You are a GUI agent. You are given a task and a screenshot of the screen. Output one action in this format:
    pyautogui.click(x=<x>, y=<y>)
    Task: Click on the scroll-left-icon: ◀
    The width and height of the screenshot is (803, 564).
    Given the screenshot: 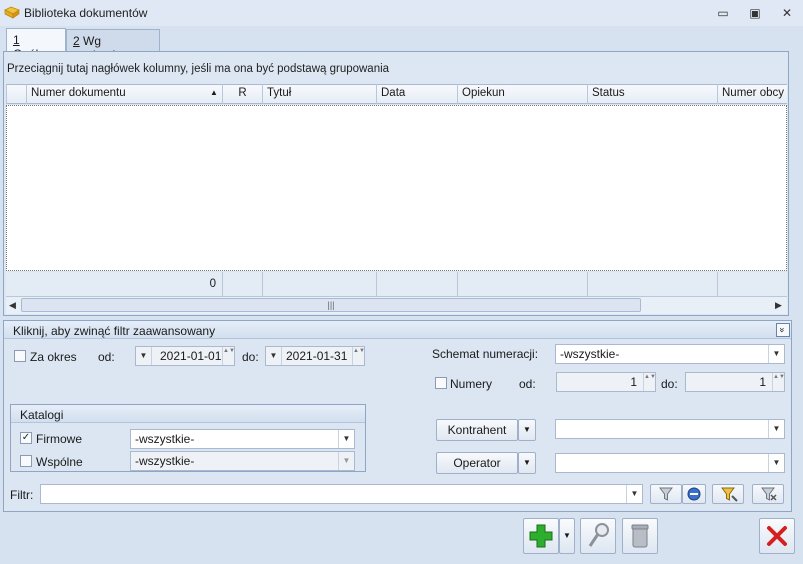 What is the action you would take?
    pyautogui.click(x=12, y=305)
    